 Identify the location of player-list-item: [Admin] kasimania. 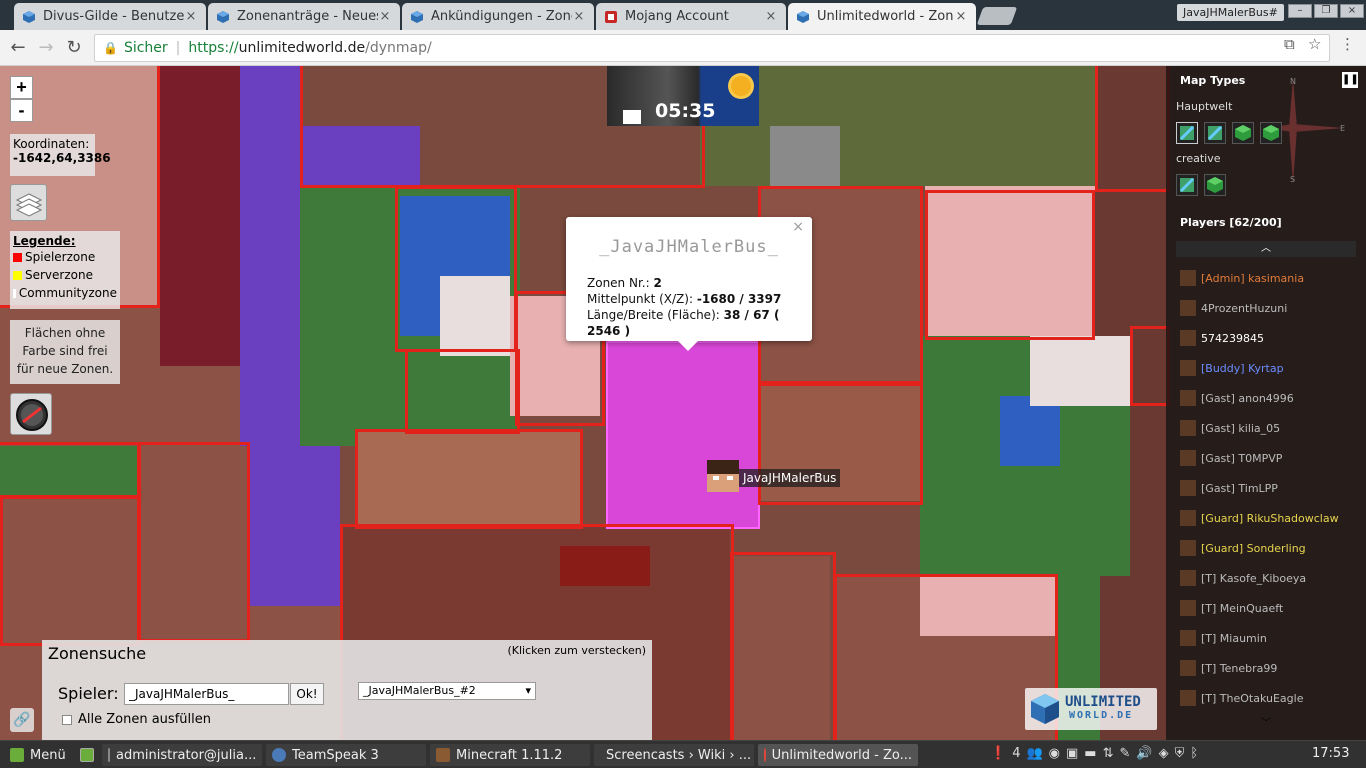
(1242, 278).